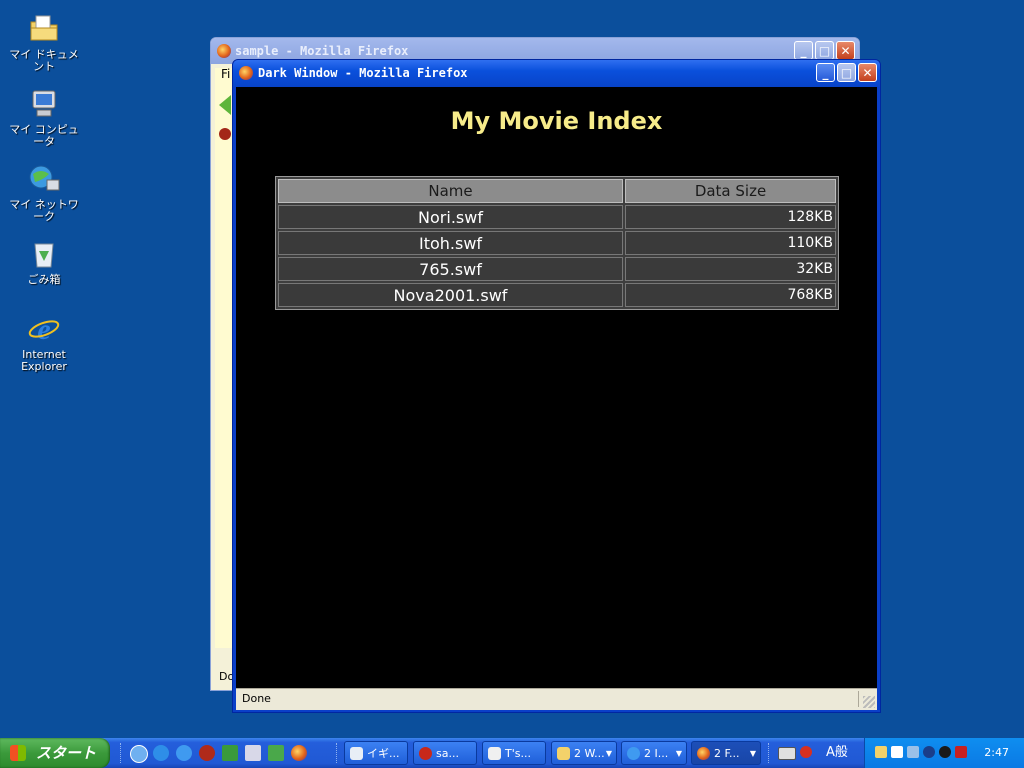  I want to click on table-row: Nori.swf 128KB, so click(557, 217).